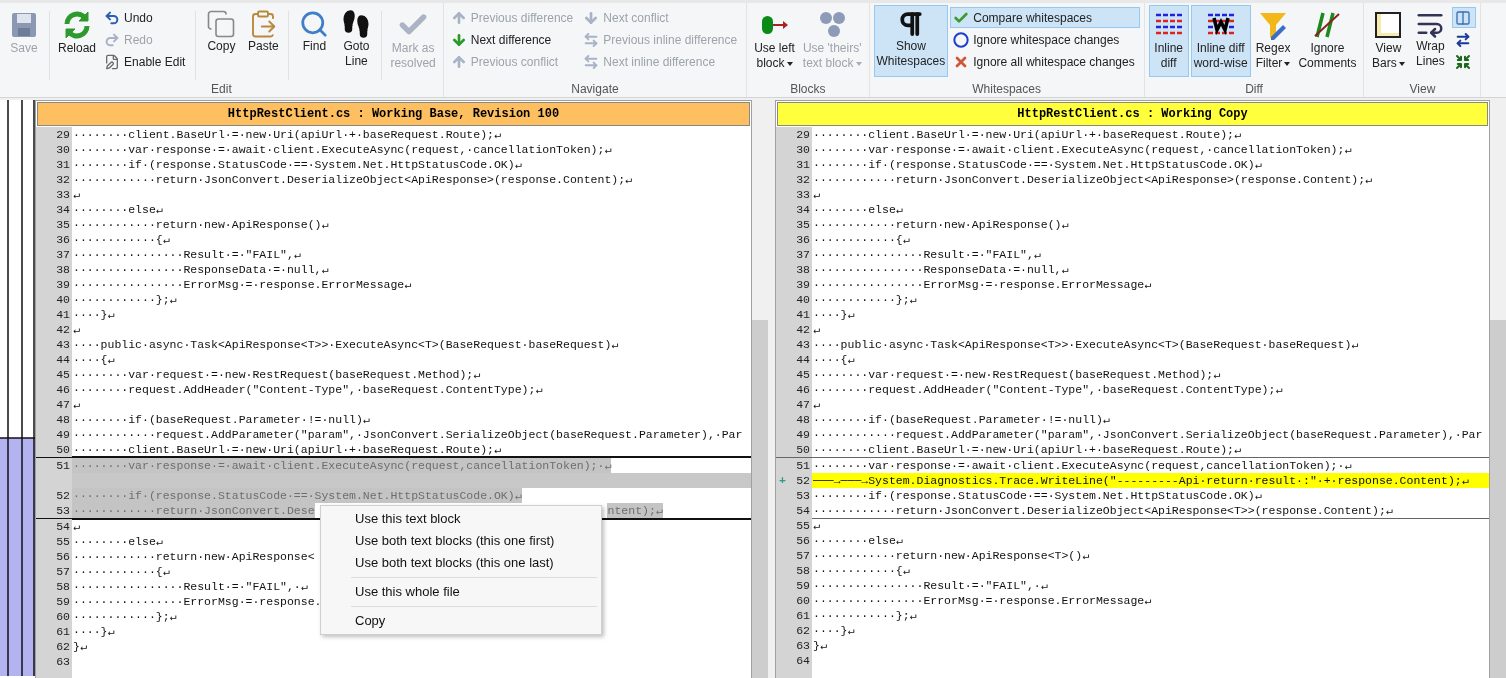  I want to click on code-line: ················ResponseData·=·null,↵, so click(940, 269).